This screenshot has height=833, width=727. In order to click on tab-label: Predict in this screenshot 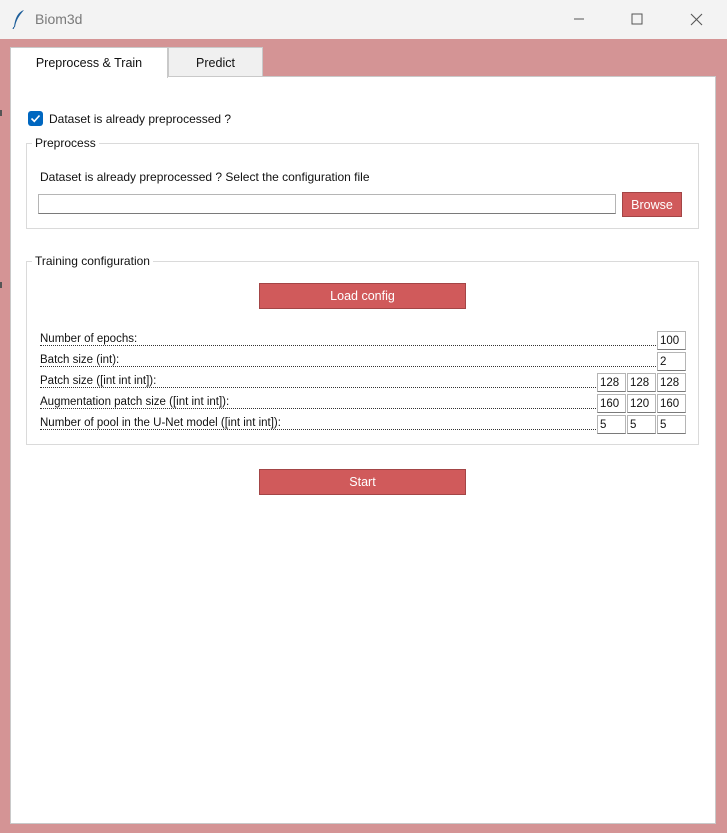, I will do `click(215, 62)`.